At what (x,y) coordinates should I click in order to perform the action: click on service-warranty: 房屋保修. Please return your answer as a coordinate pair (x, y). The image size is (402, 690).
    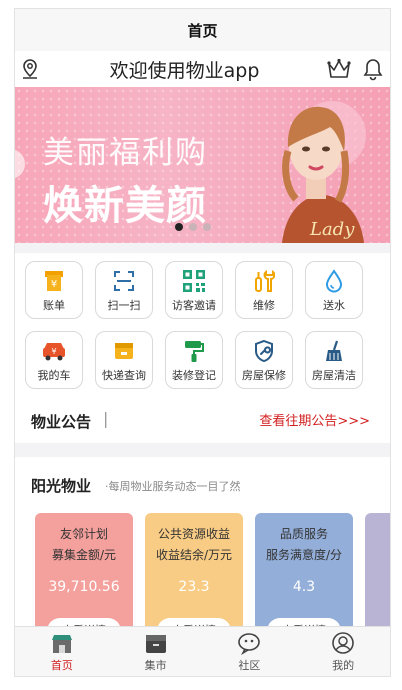
    Looking at the image, I should click on (264, 360).